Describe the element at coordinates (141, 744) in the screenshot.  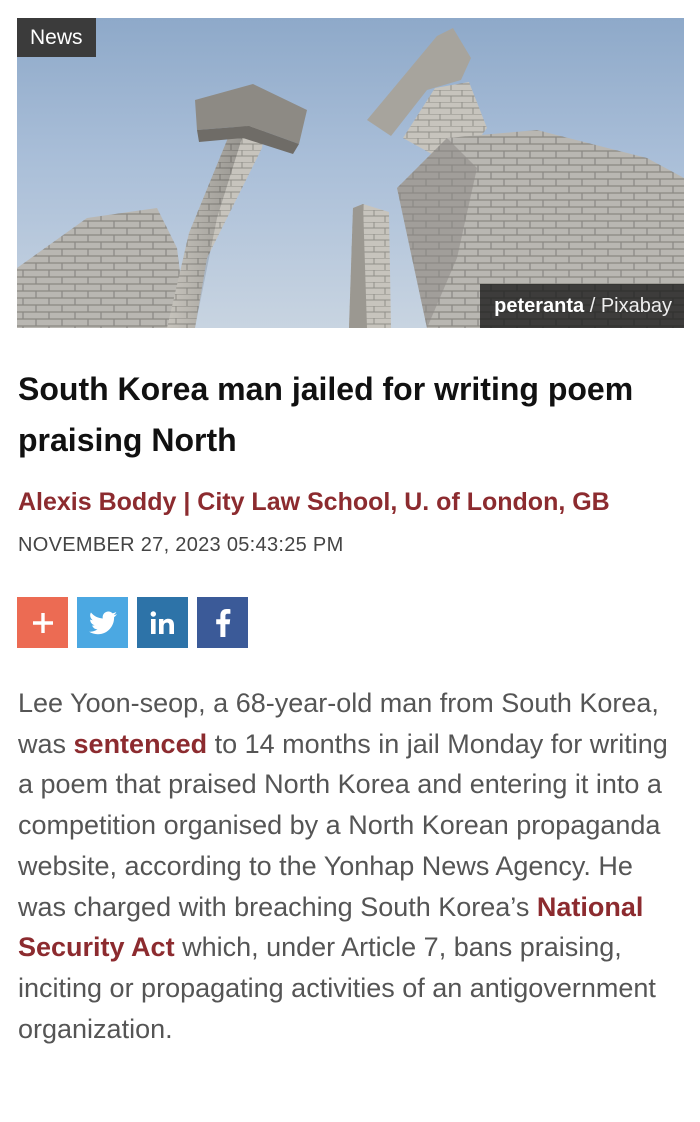
I see `sentenced-link: sentenced` at that location.